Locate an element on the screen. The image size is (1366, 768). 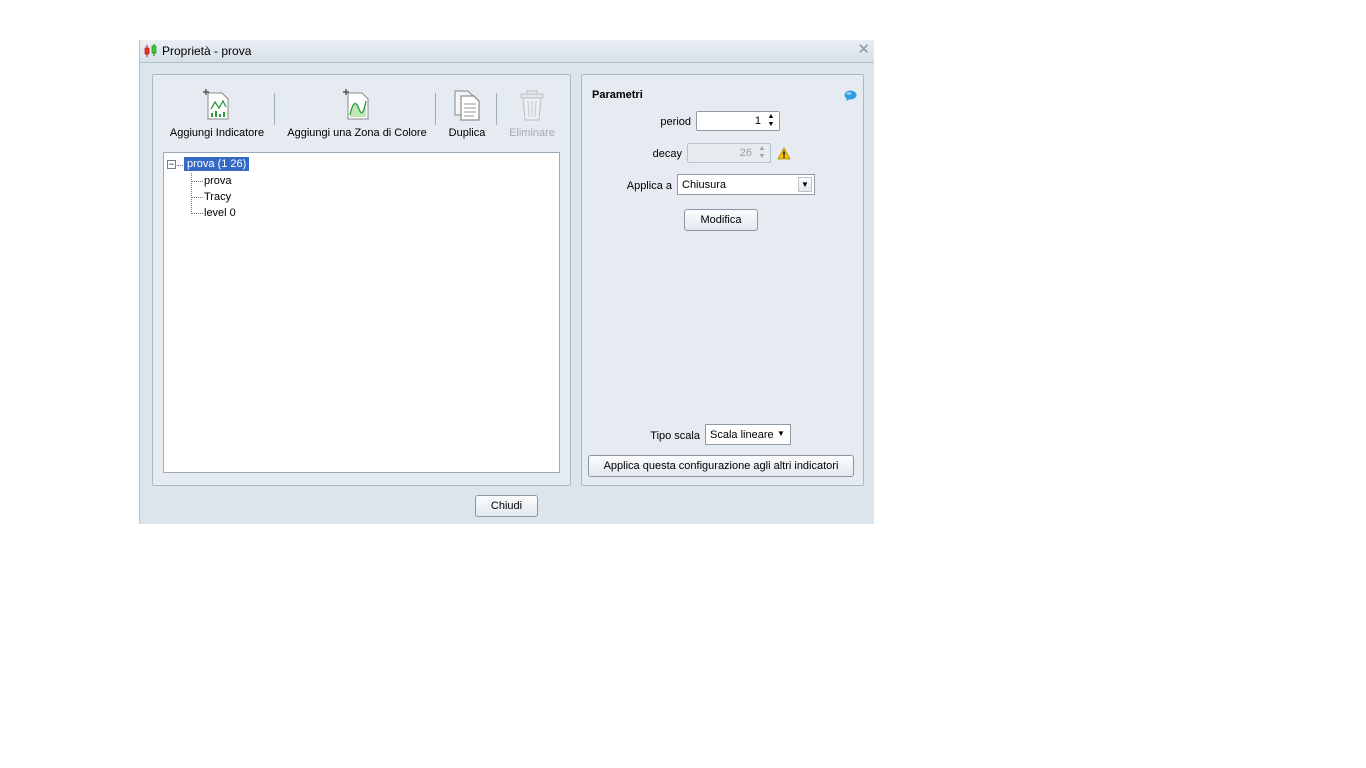
scale-type-select: Scala lineare ▼ is located at coordinates (748, 434).